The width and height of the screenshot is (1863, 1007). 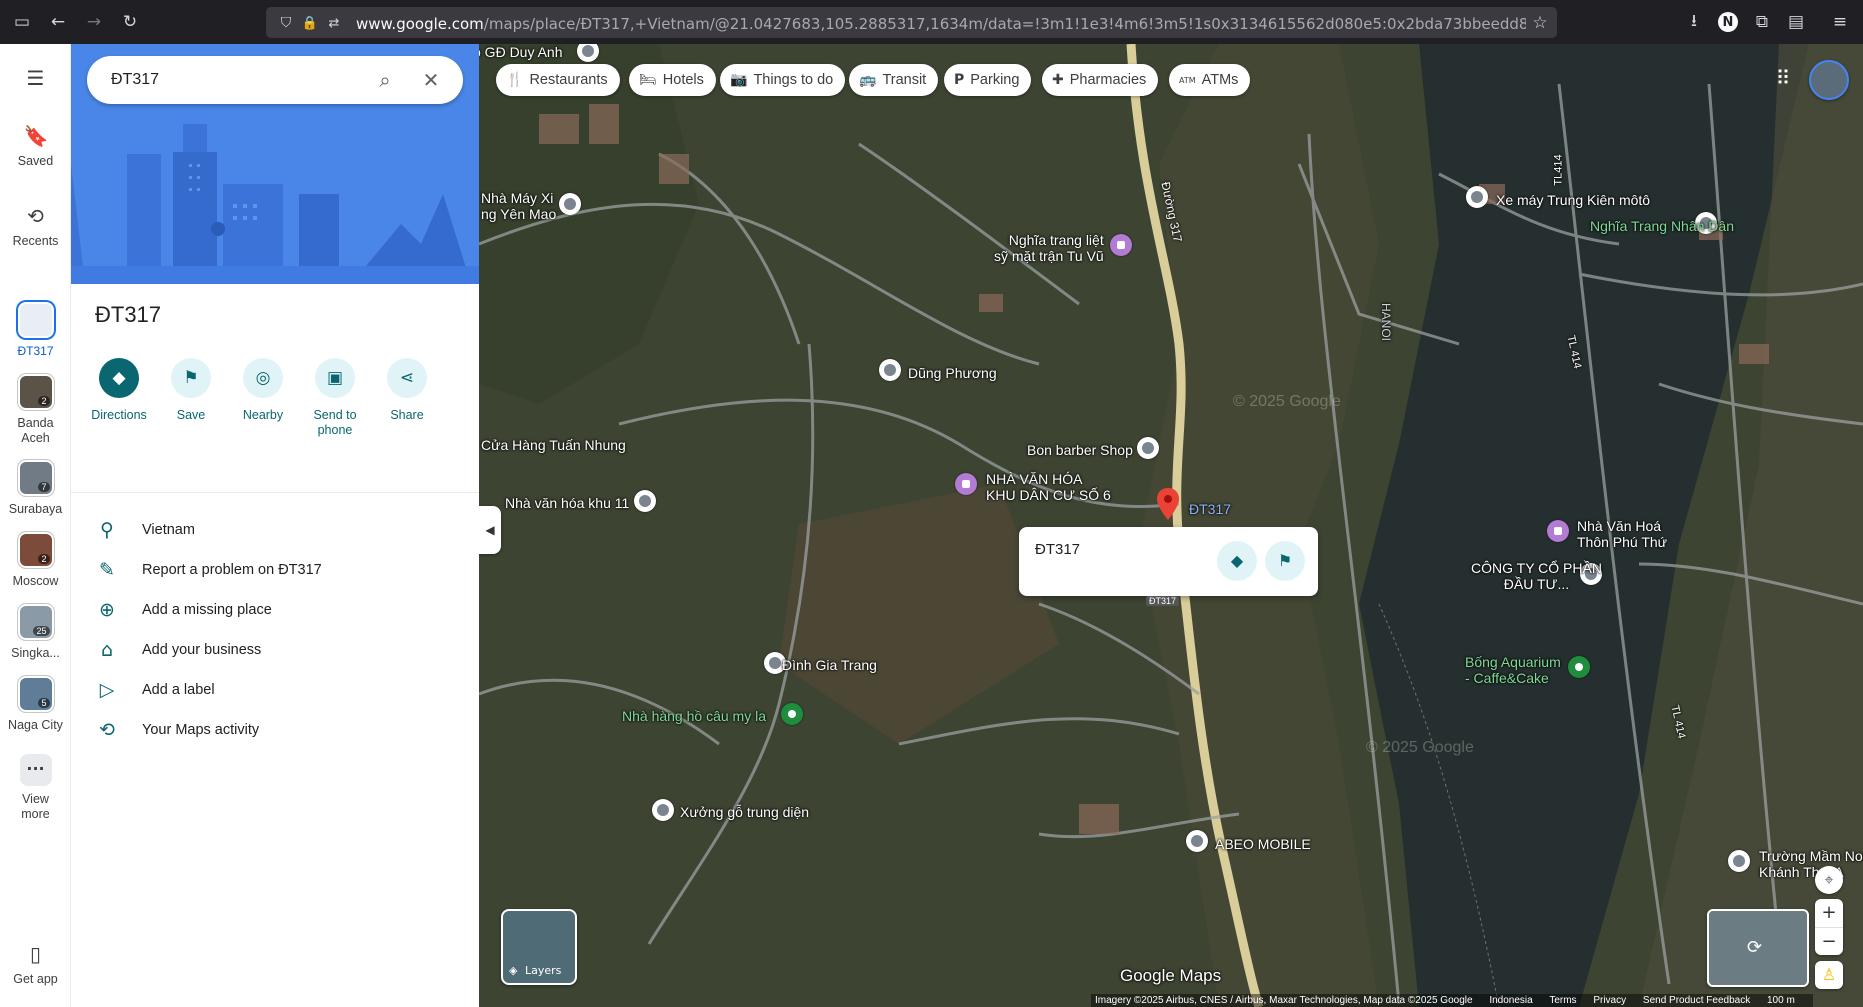 What do you see at coordinates (1510, 1000) in the screenshot?
I see `region-link: Indonesia` at bounding box center [1510, 1000].